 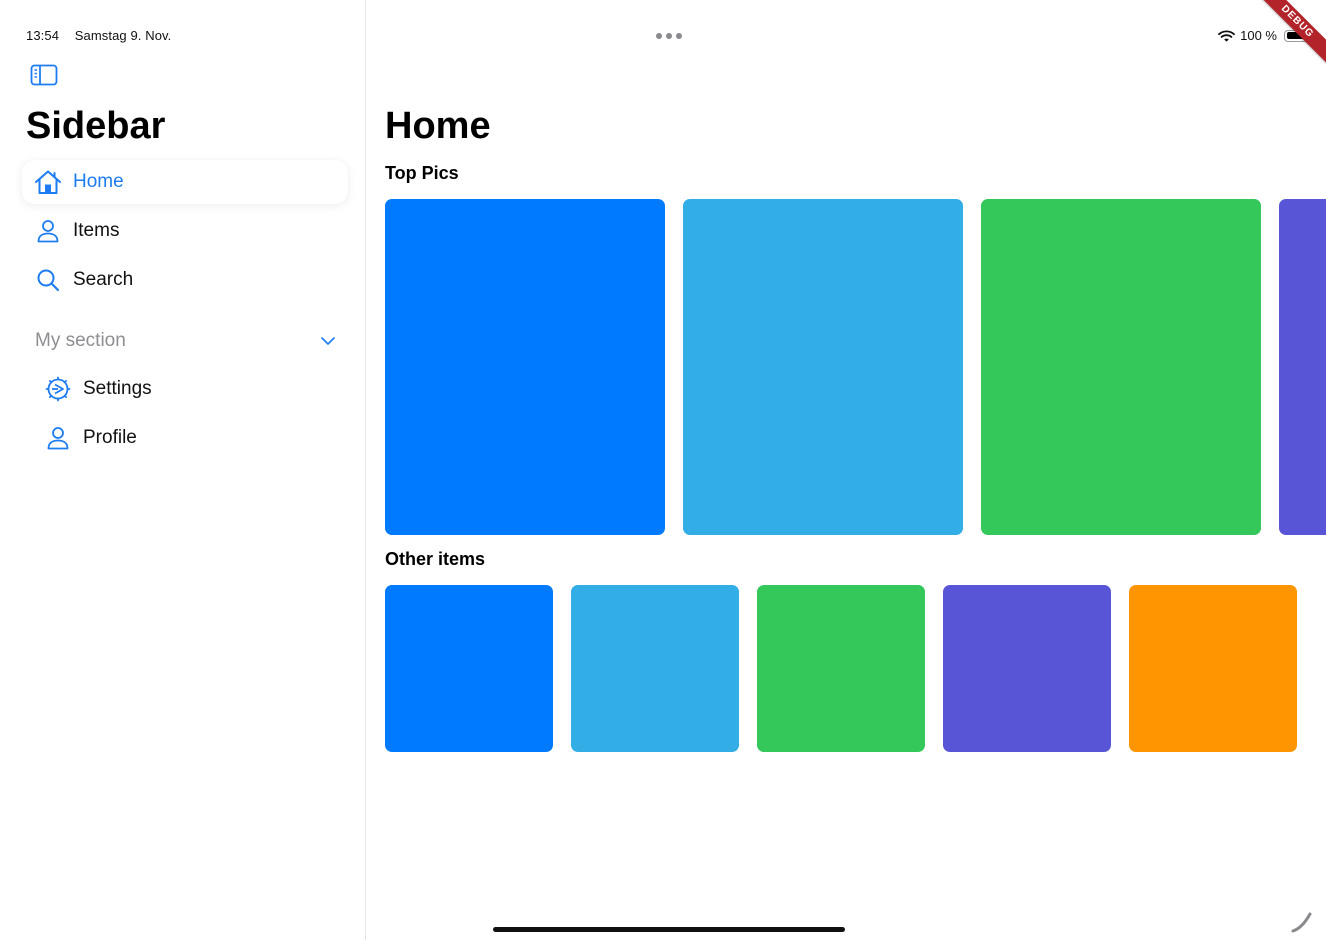 What do you see at coordinates (96, 126) in the screenshot?
I see `sidebar-title: Sidebar` at bounding box center [96, 126].